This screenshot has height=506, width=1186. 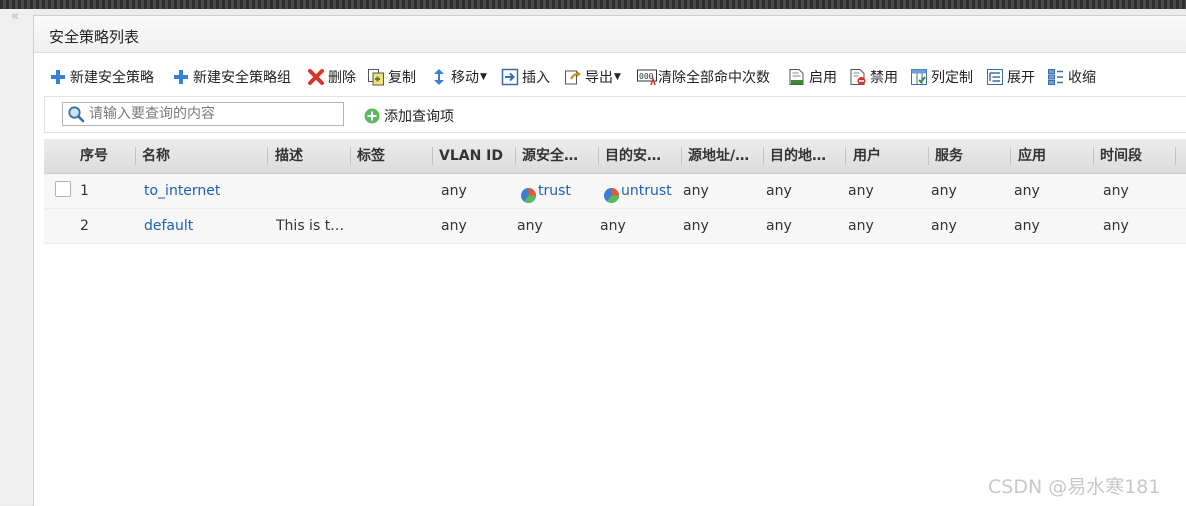 What do you see at coordinates (15, 16) in the screenshot?
I see `expand-sidebar-icon: «` at bounding box center [15, 16].